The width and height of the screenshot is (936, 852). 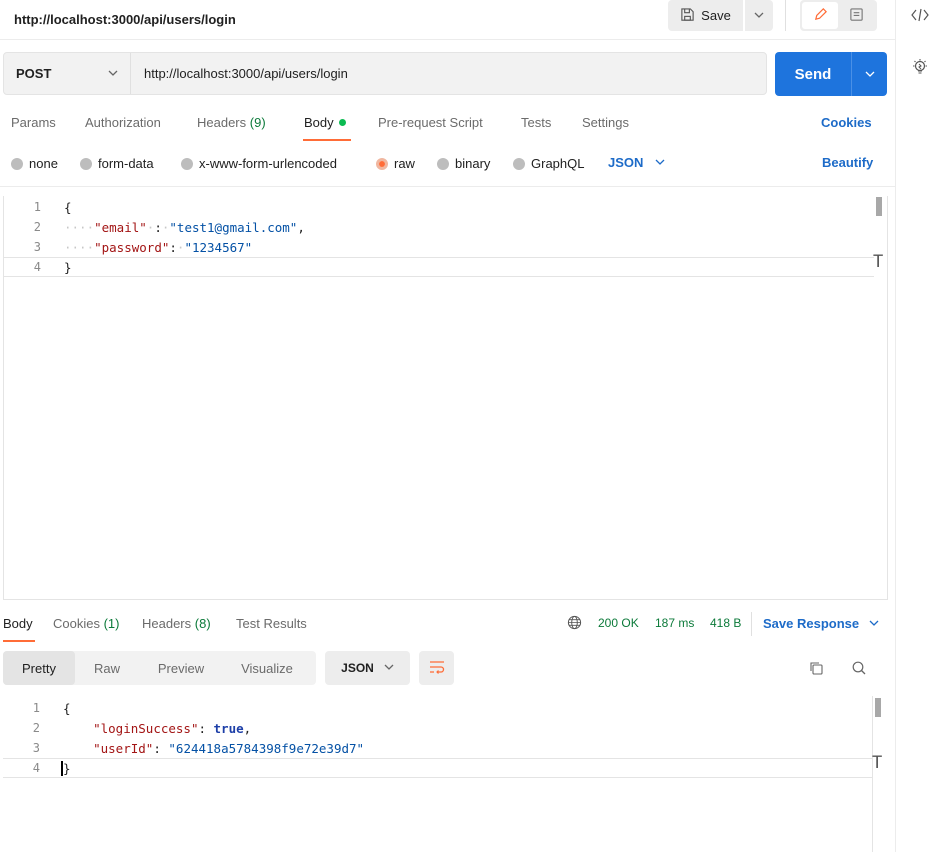 I want to click on copy-icon, so click(x=816, y=669).